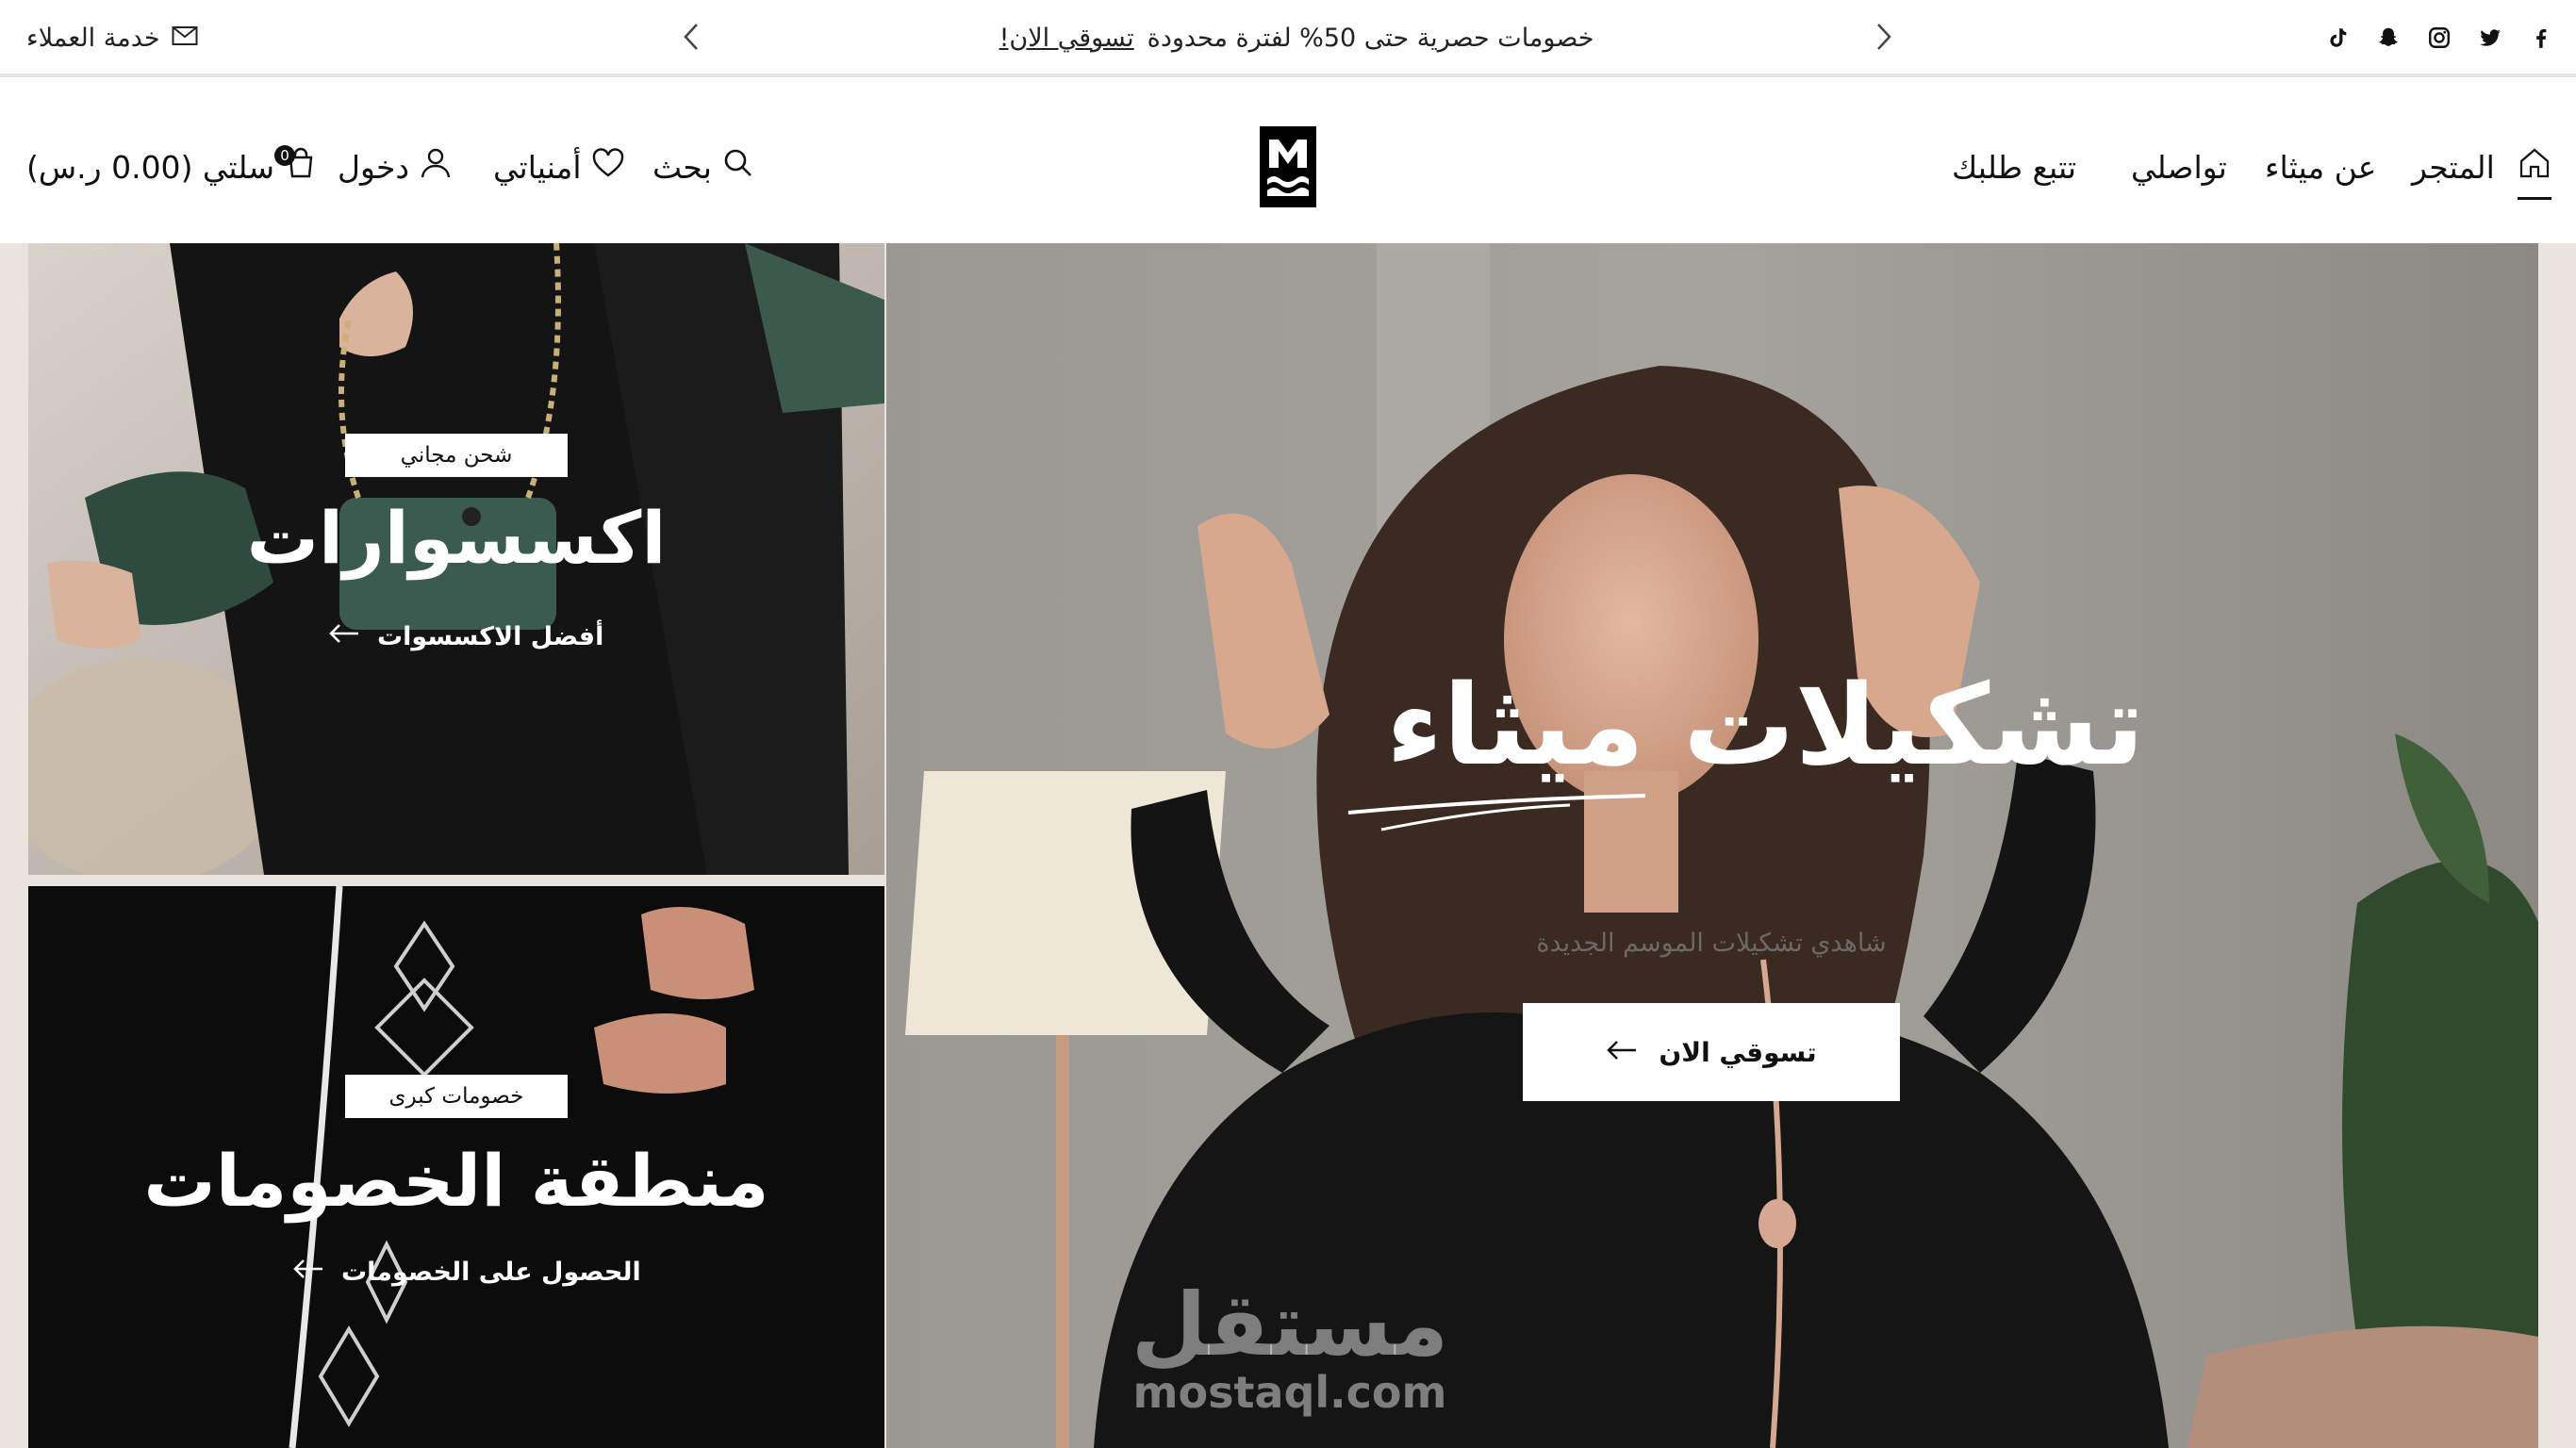  What do you see at coordinates (2014, 166) in the screenshot?
I see `nav-track-order: تتبع طلبك` at bounding box center [2014, 166].